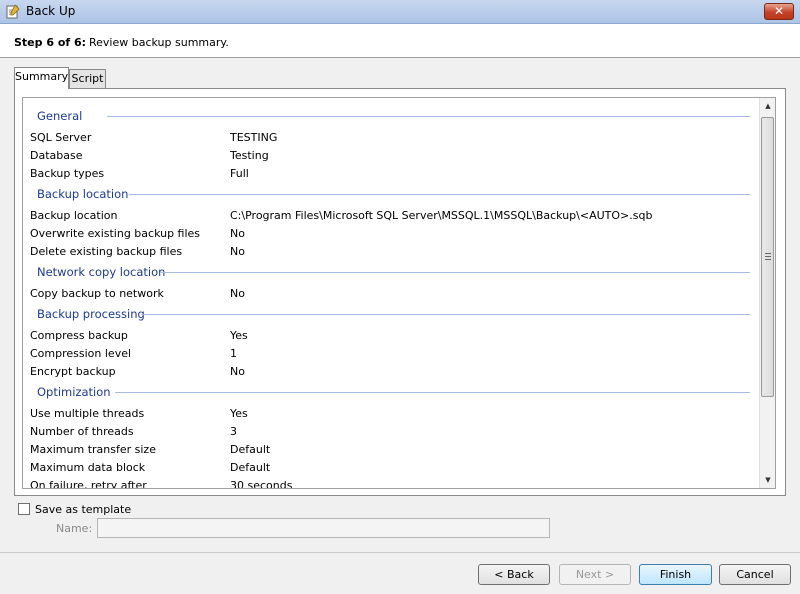 This screenshot has height=594, width=800. What do you see at coordinates (514, 574) in the screenshot?
I see `back-button: < Back` at bounding box center [514, 574].